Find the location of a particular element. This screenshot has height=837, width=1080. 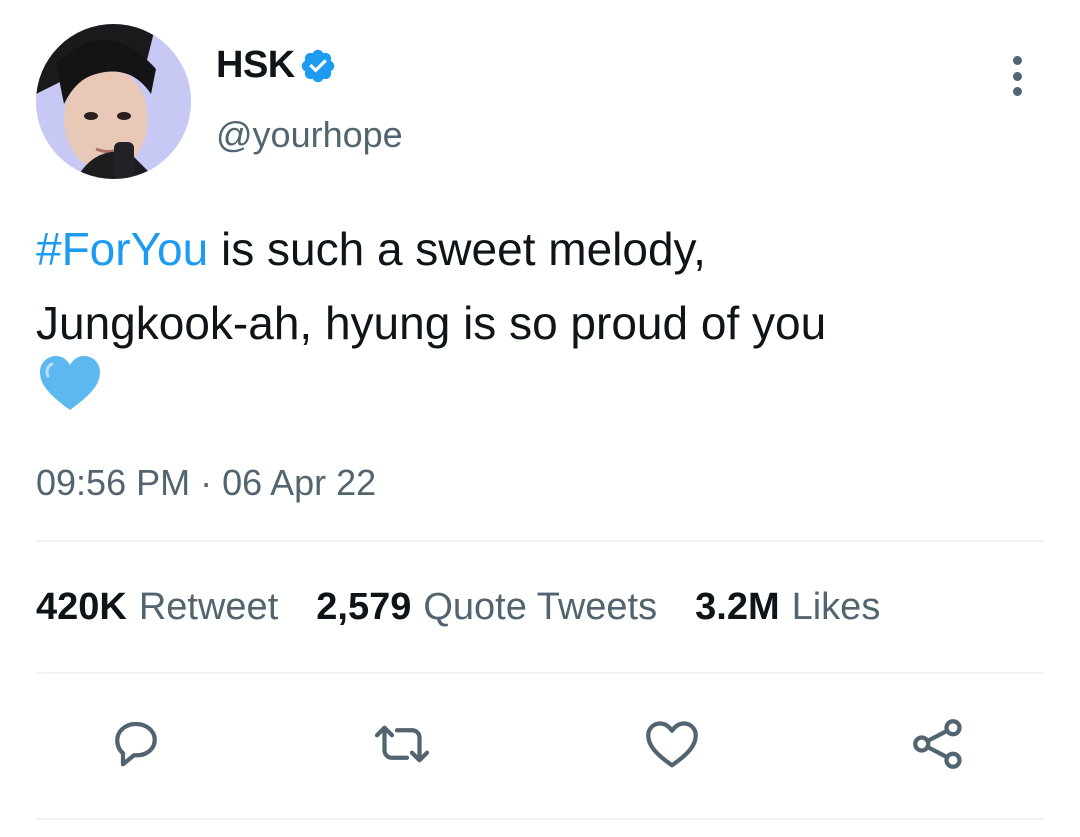

tweet-line-2: Jungkook-ah, hyung is so proud of you is located at coordinates (431, 323).